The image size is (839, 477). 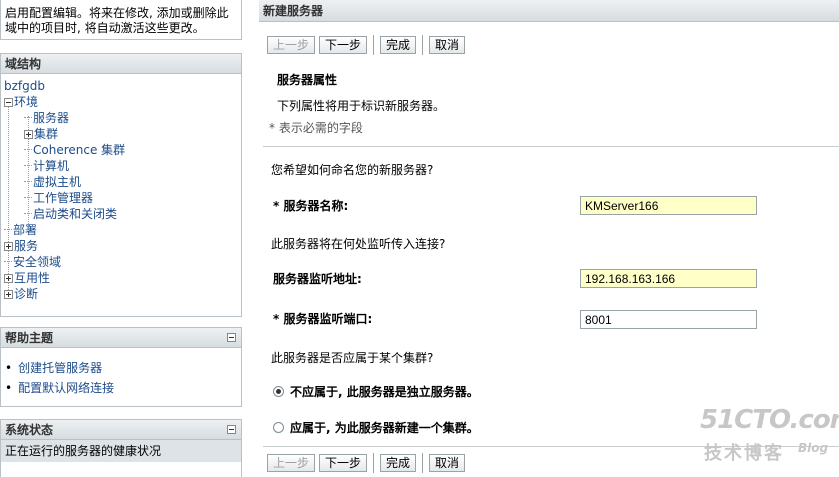 What do you see at coordinates (769, 420) in the screenshot?
I see `watermark-main: 51CTO.com` at bounding box center [769, 420].